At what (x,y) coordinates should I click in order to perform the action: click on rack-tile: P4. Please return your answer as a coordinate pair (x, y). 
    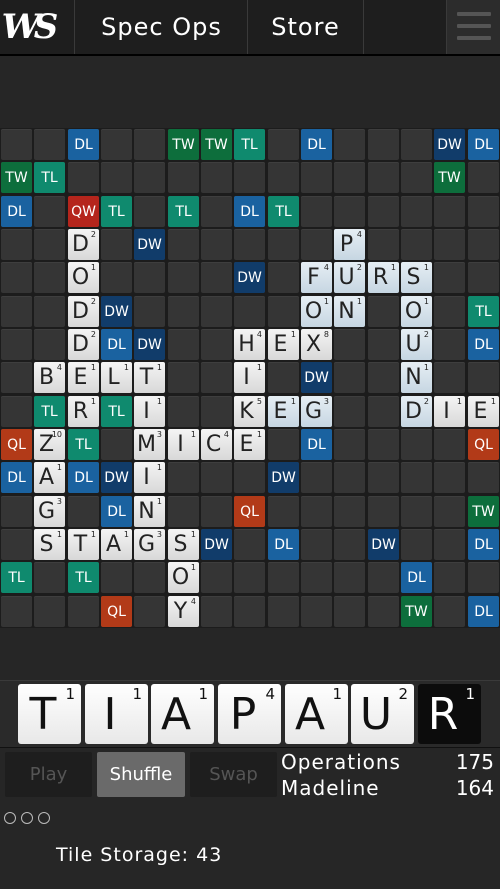
    Looking at the image, I should click on (249, 714).